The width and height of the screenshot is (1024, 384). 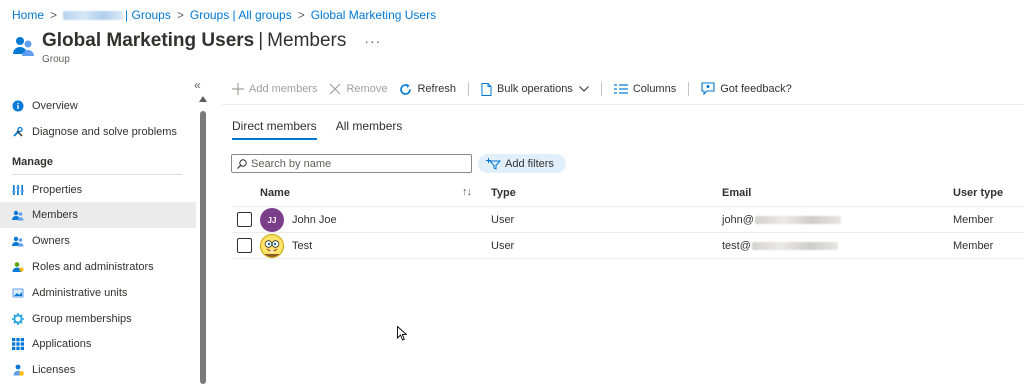 I want to click on add-filters-button: Add filters, so click(x=522, y=163).